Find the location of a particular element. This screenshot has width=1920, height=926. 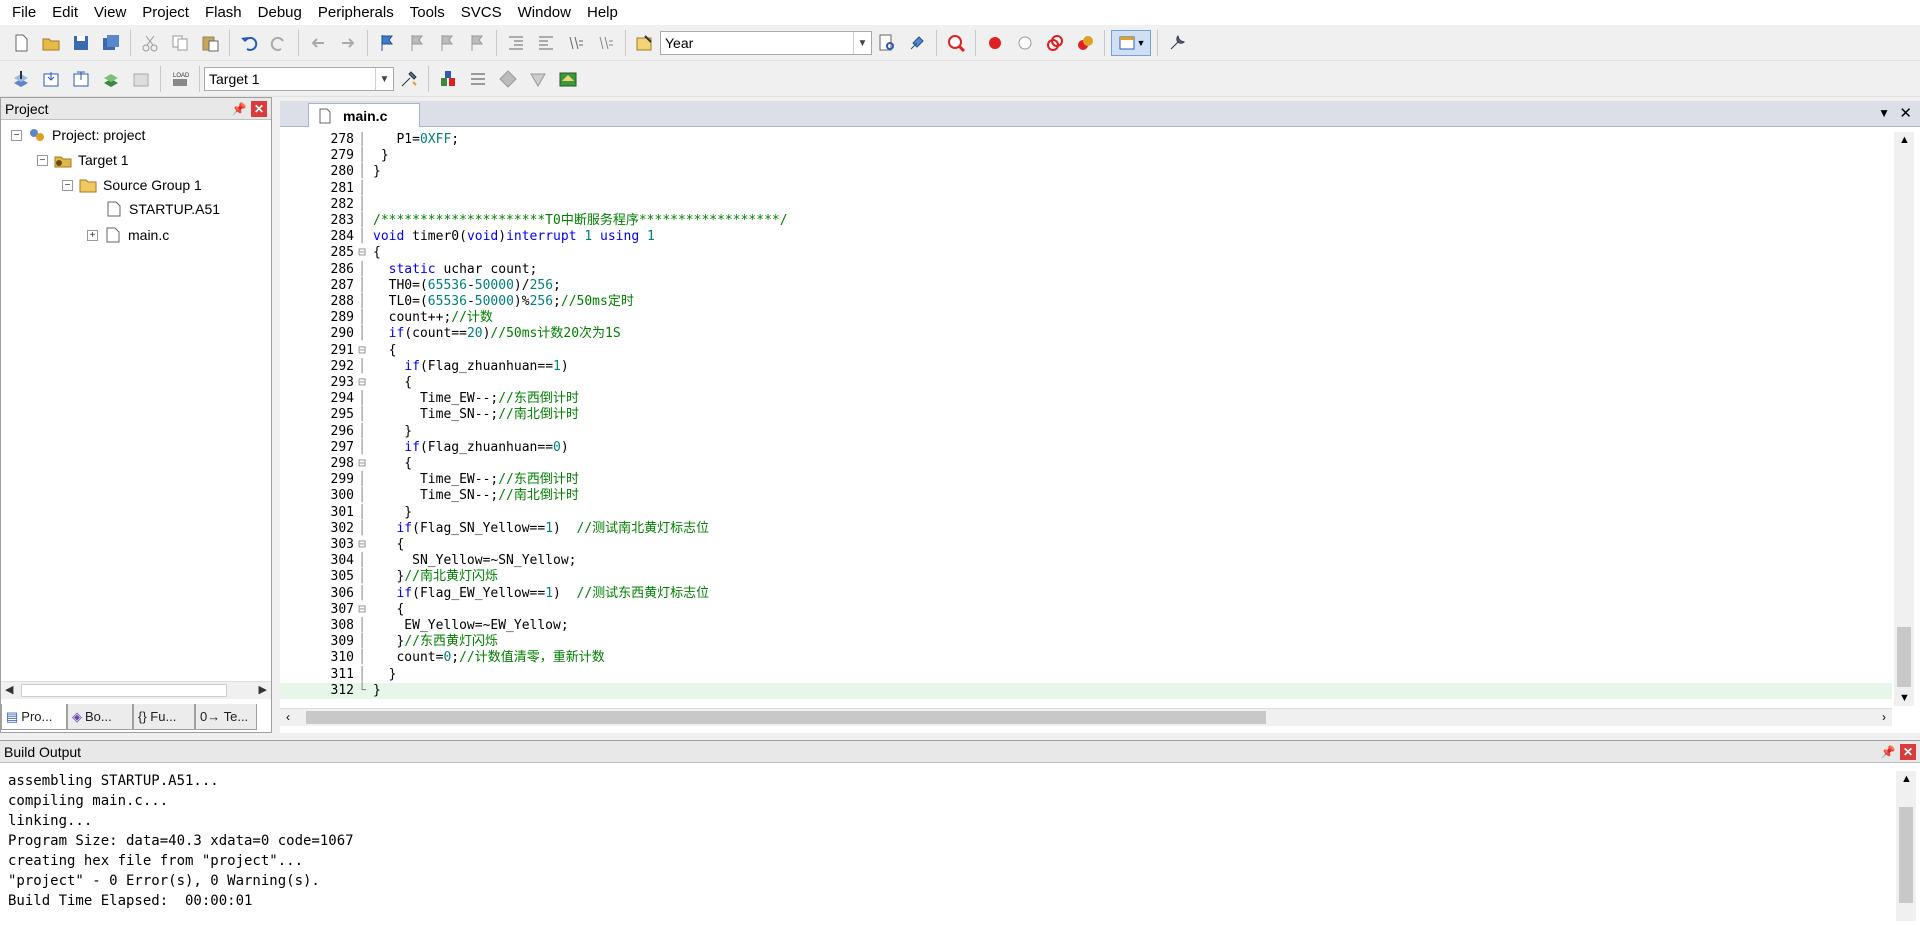

menu-window: Window is located at coordinates (544, 12).